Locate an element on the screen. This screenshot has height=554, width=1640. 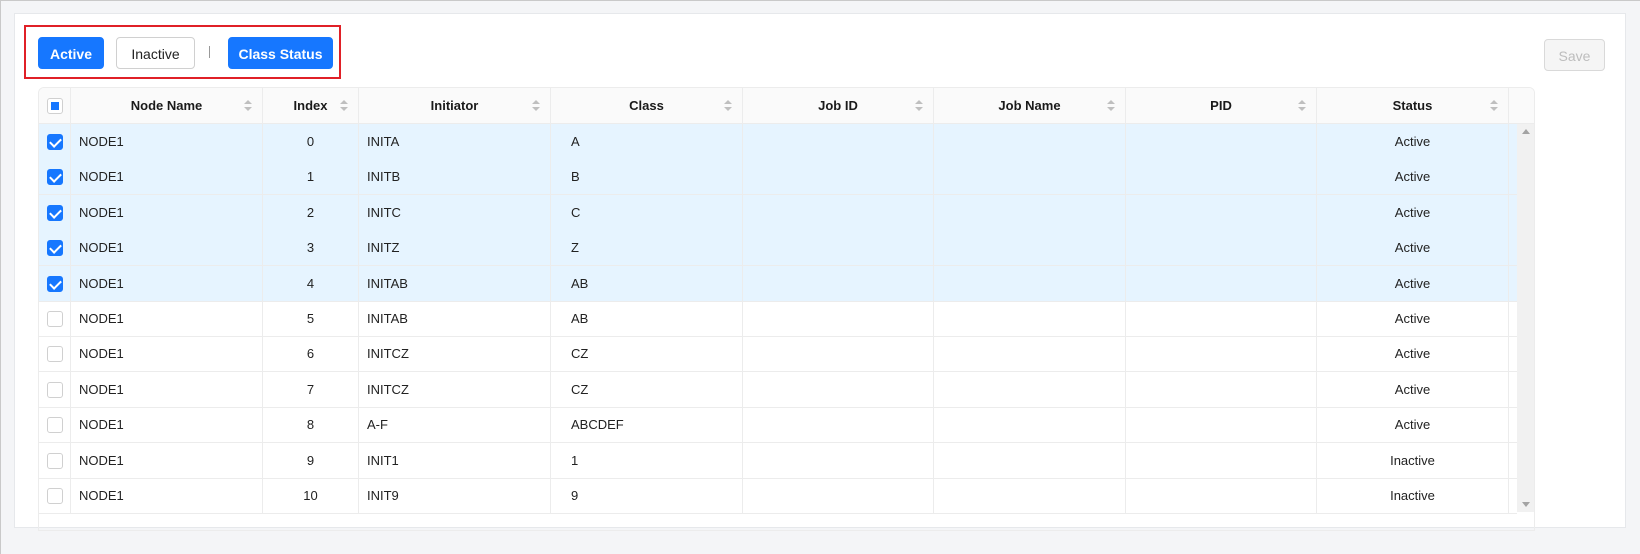
table-row: NODE1 0 INITA A Active is located at coordinates (778, 142).